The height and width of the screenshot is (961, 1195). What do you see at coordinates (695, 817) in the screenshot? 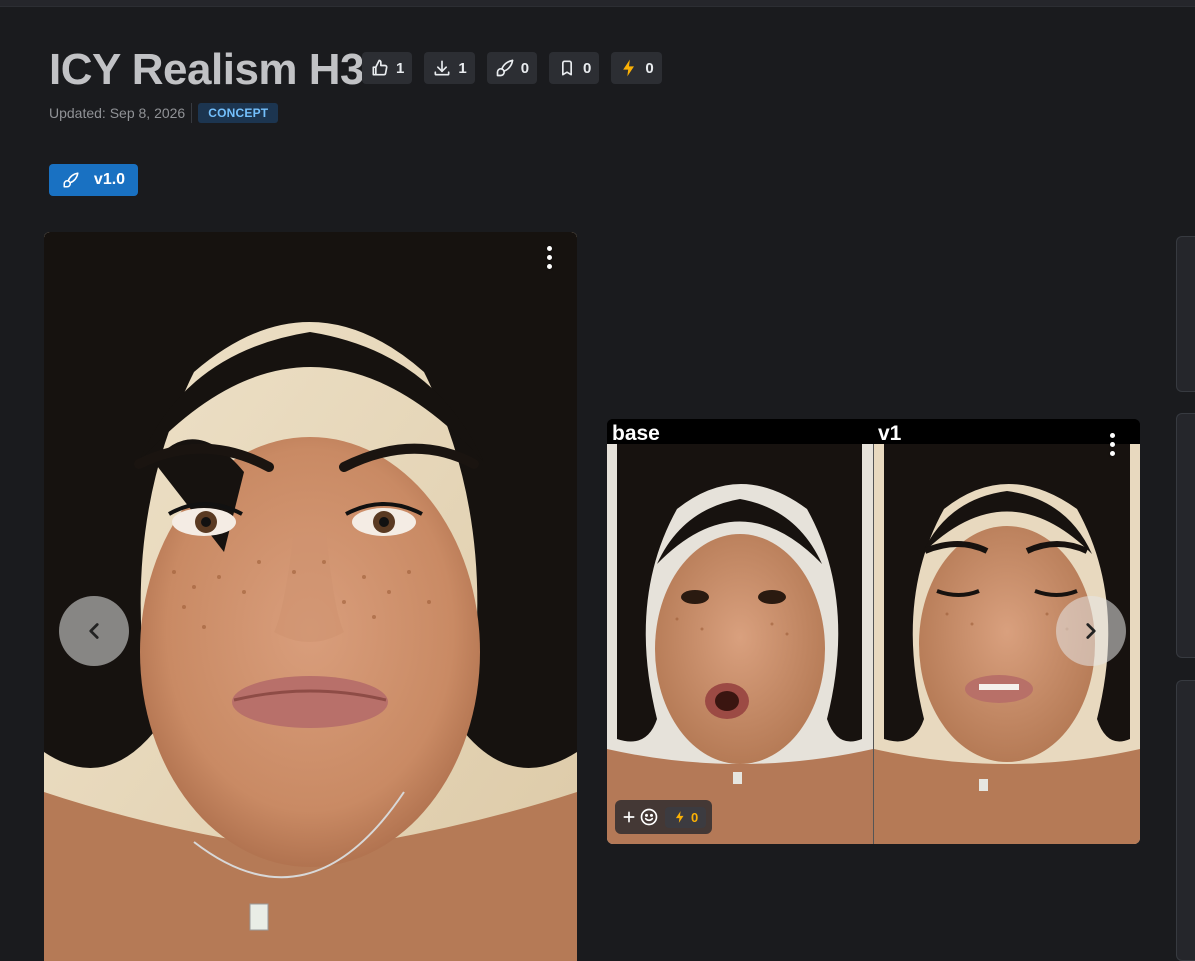
I see `buzz-count: 0` at bounding box center [695, 817].